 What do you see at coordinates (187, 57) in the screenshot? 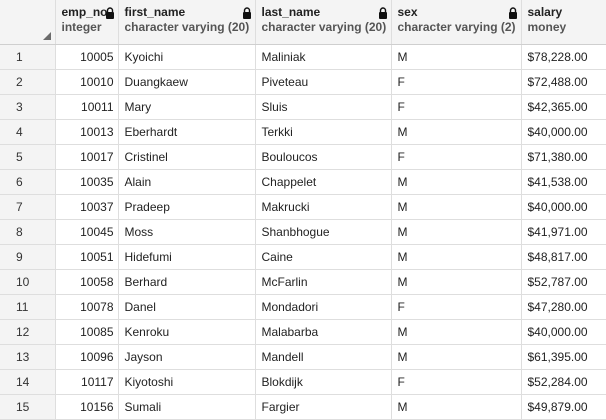
I see `cell-first-name: Kyoichi` at bounding box center [187, 57].